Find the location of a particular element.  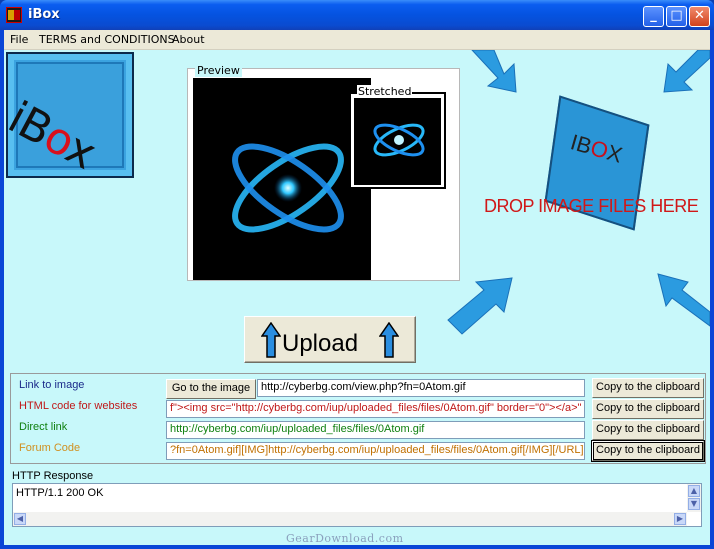

menu-file: File is located at coordinates (19, 39).